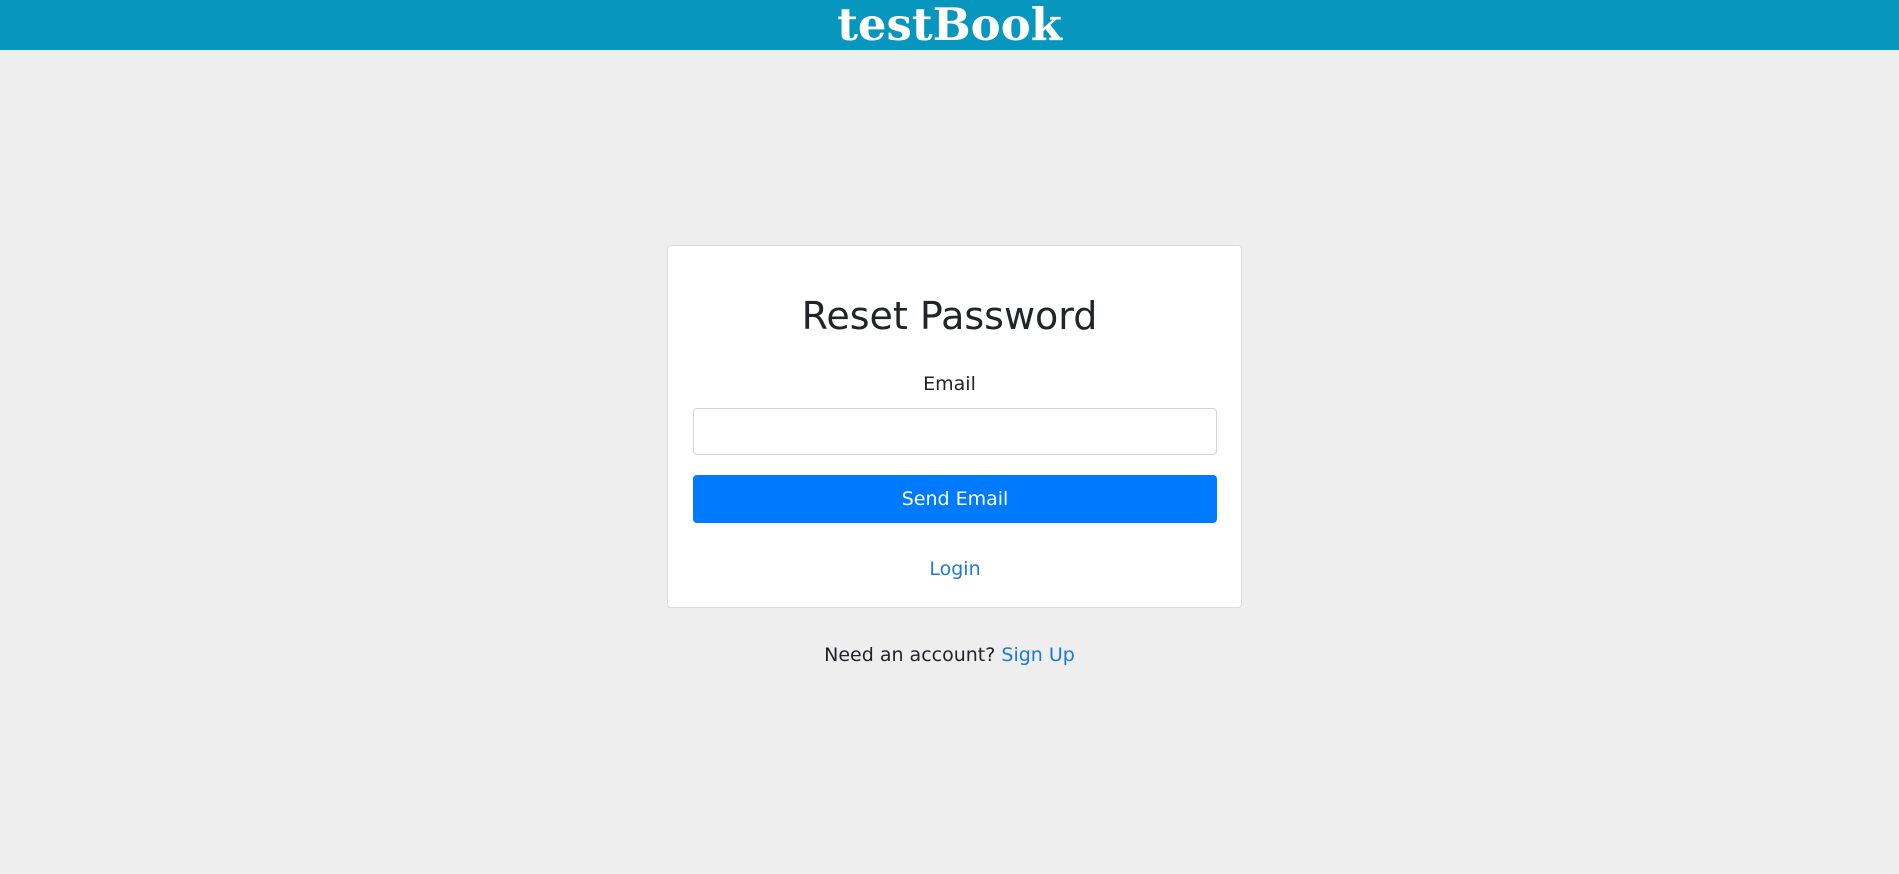  What do you see at coordinates (949, 316) in the screenshot?
I see `page-title: Reset Password` at bounding box center [949, 316].